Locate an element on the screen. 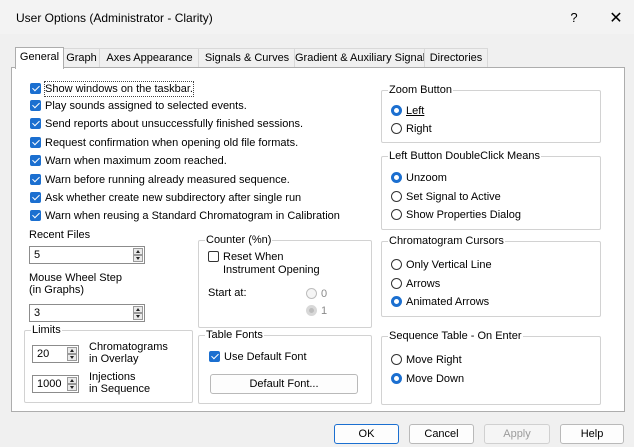  cancel-button: Cancel is located at coordinates (441, 434).